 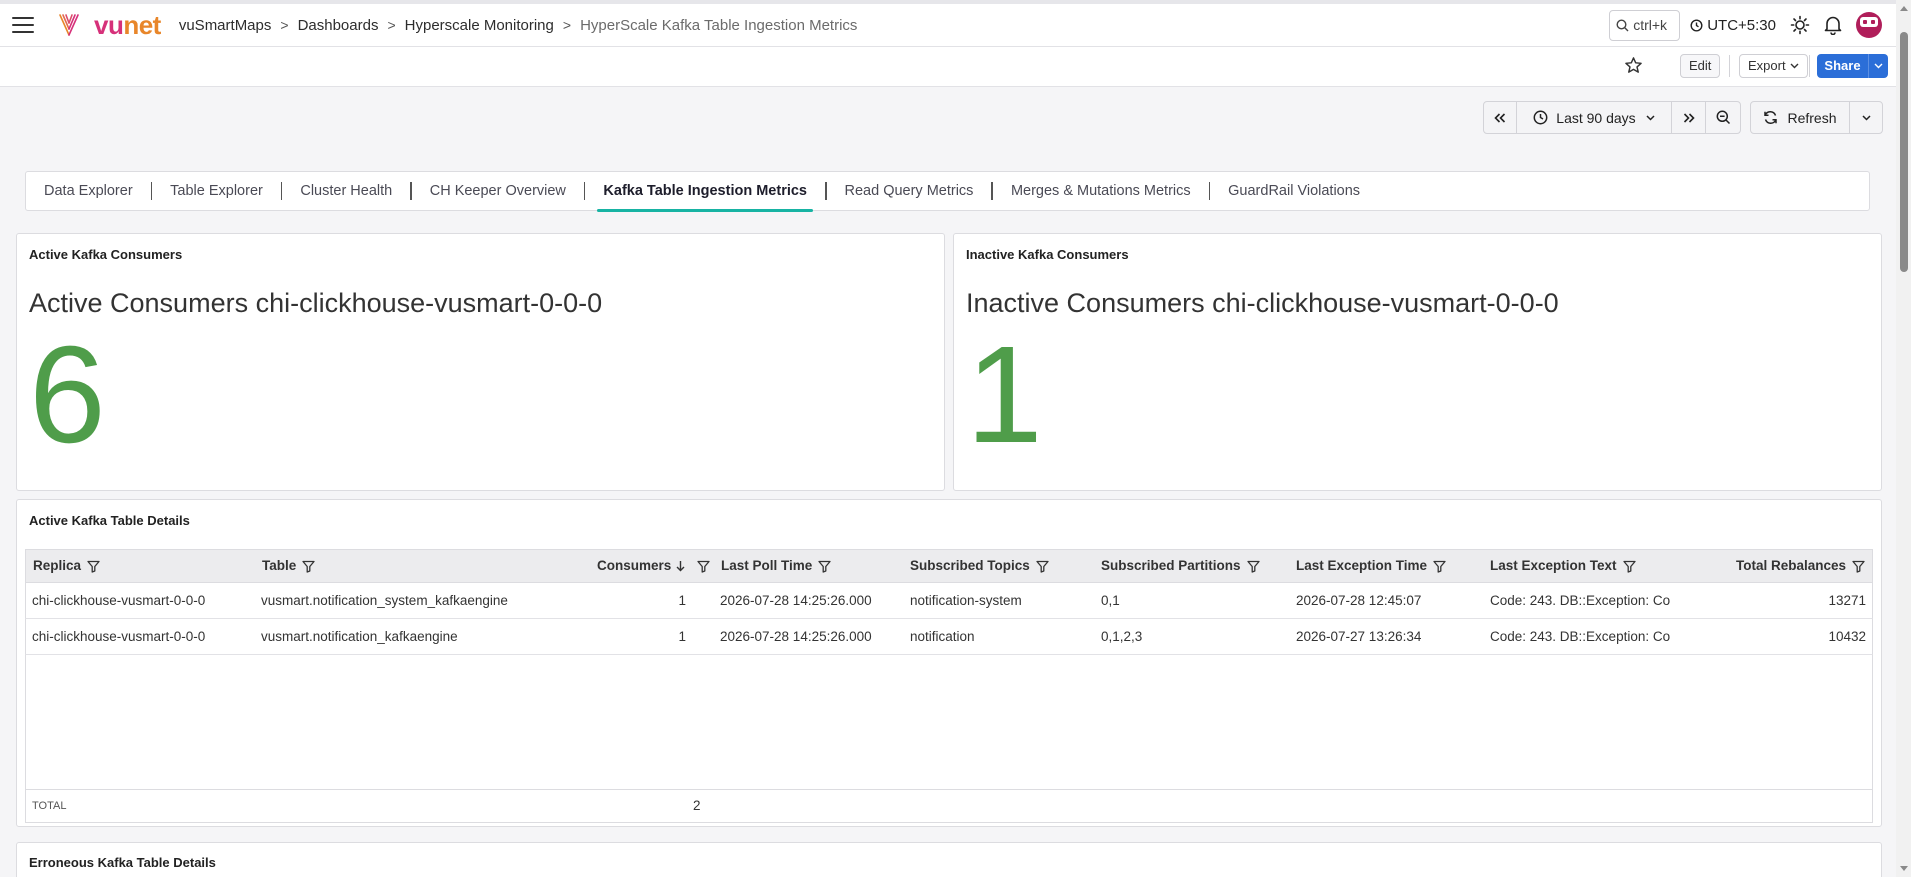 I want to click on column-header-total-rebalances: Total Rebalances, so click(x=1800, y=566).